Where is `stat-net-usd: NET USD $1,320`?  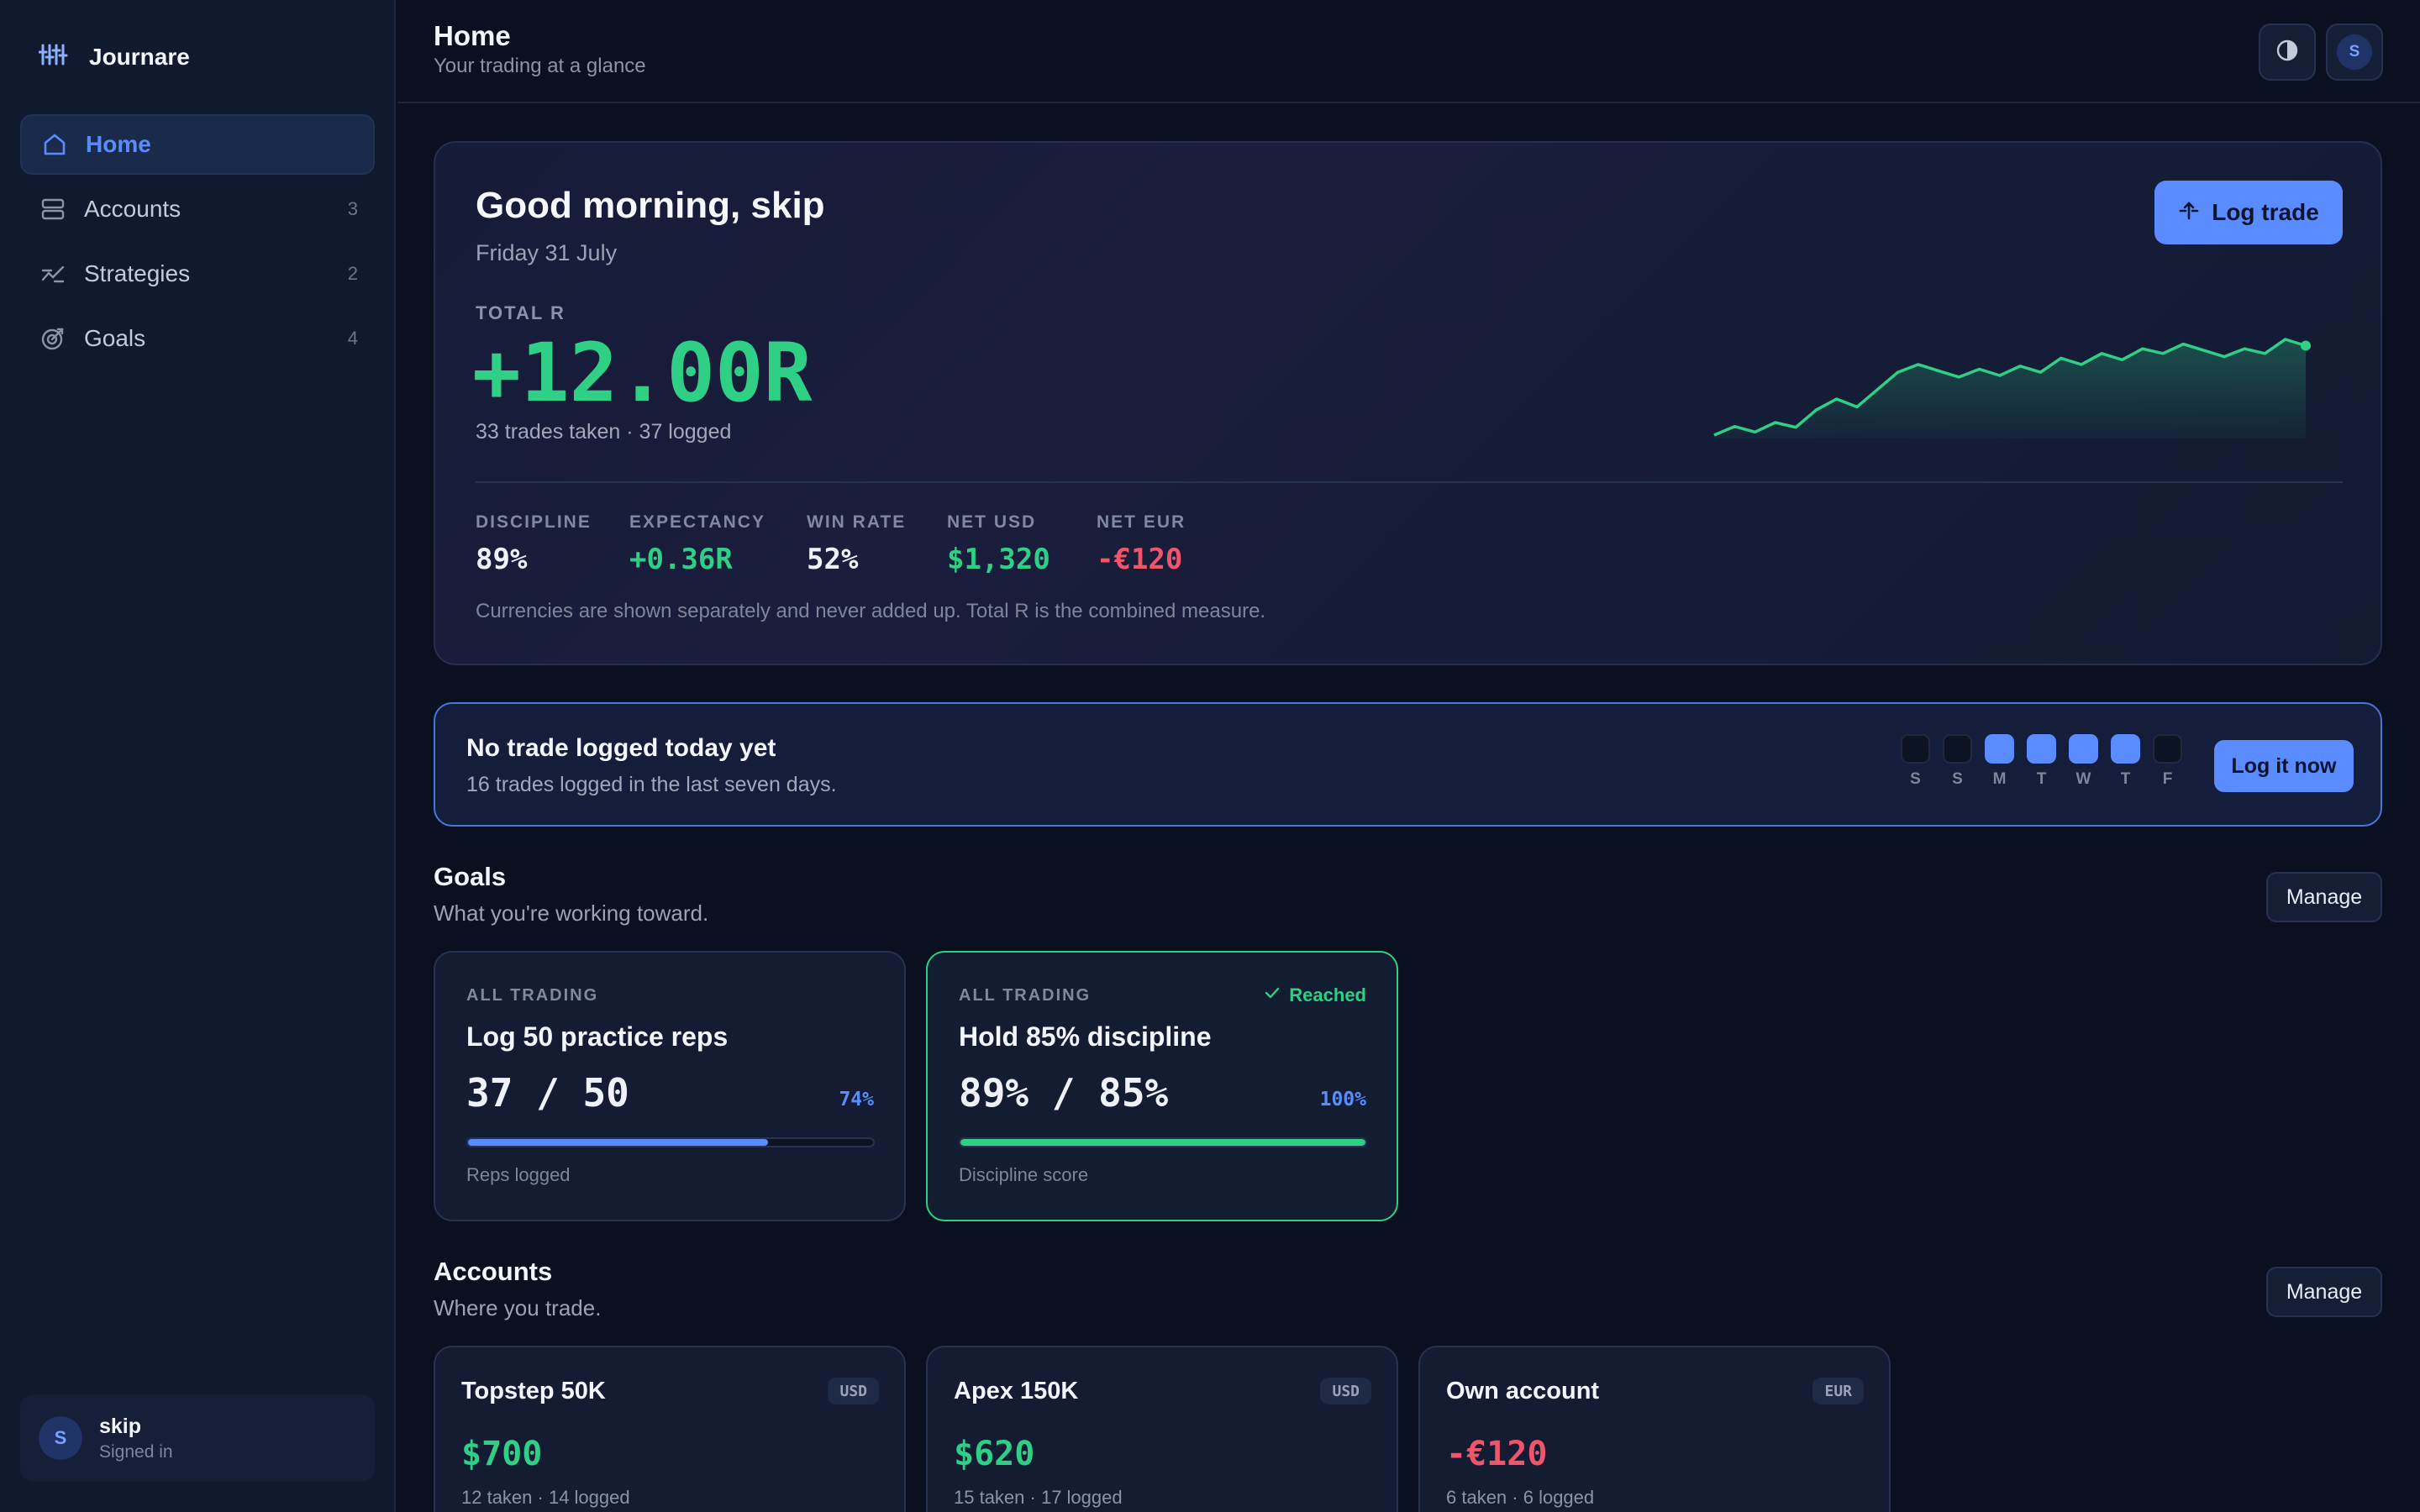 stat-net-usd: NET USD $1,320 is located at coordinates (998, 544).